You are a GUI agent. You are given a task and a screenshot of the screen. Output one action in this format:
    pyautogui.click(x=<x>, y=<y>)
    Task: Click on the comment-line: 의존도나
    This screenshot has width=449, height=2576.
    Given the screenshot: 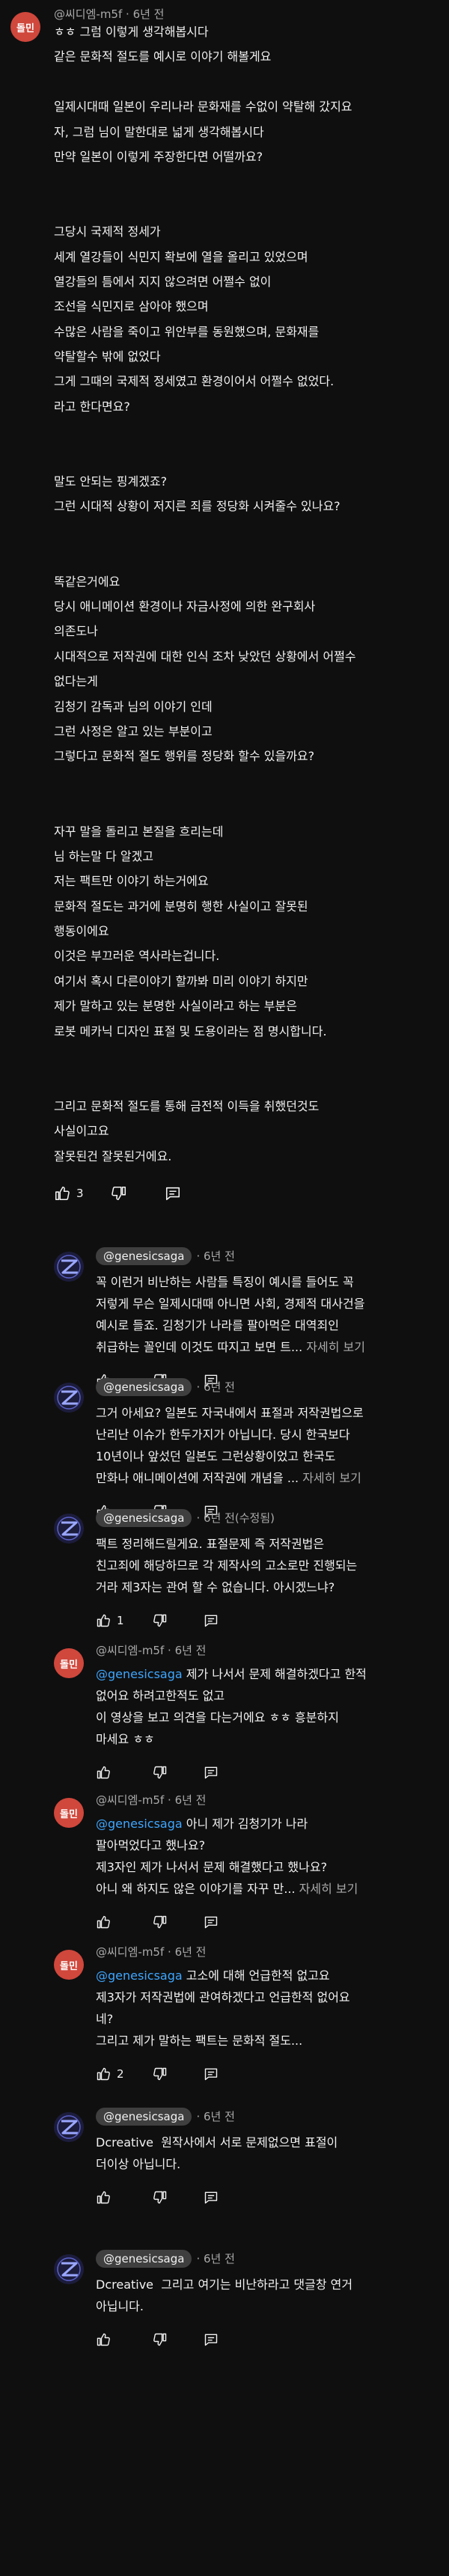 What is the action you would take?
    pyautogui.click(x=76, y=631)
    